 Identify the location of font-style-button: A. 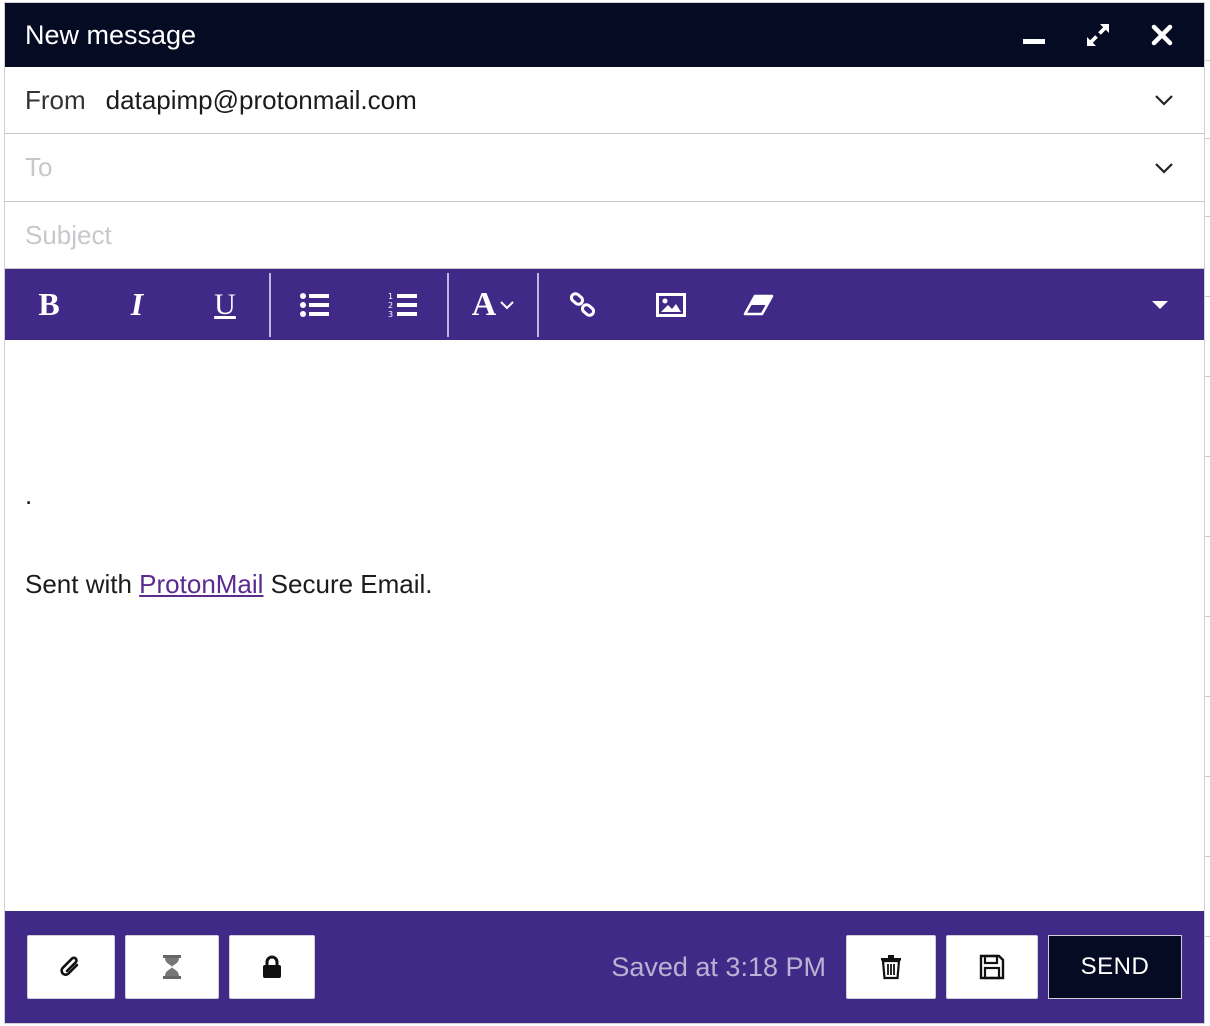
(493, 305).